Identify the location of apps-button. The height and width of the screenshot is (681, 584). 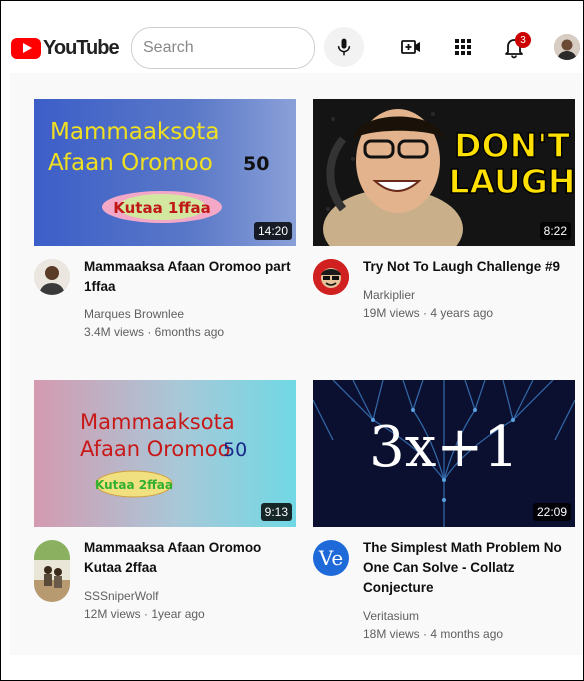
(463, 47).